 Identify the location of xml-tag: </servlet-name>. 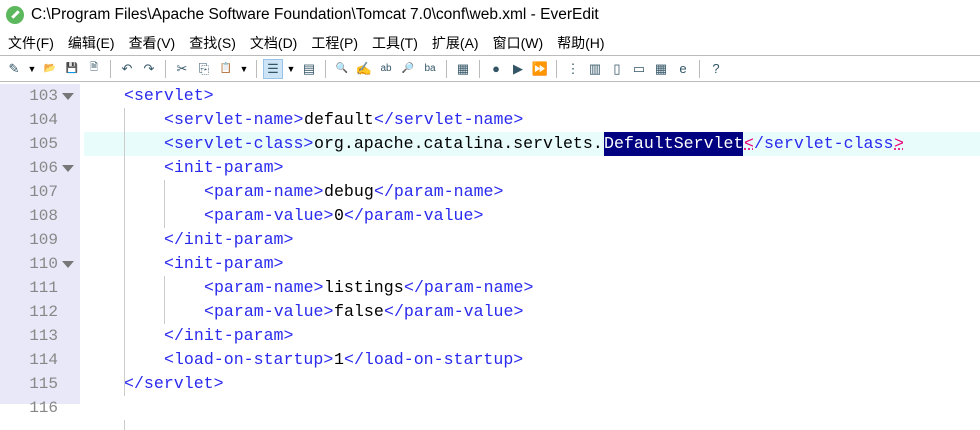
(449, 119).